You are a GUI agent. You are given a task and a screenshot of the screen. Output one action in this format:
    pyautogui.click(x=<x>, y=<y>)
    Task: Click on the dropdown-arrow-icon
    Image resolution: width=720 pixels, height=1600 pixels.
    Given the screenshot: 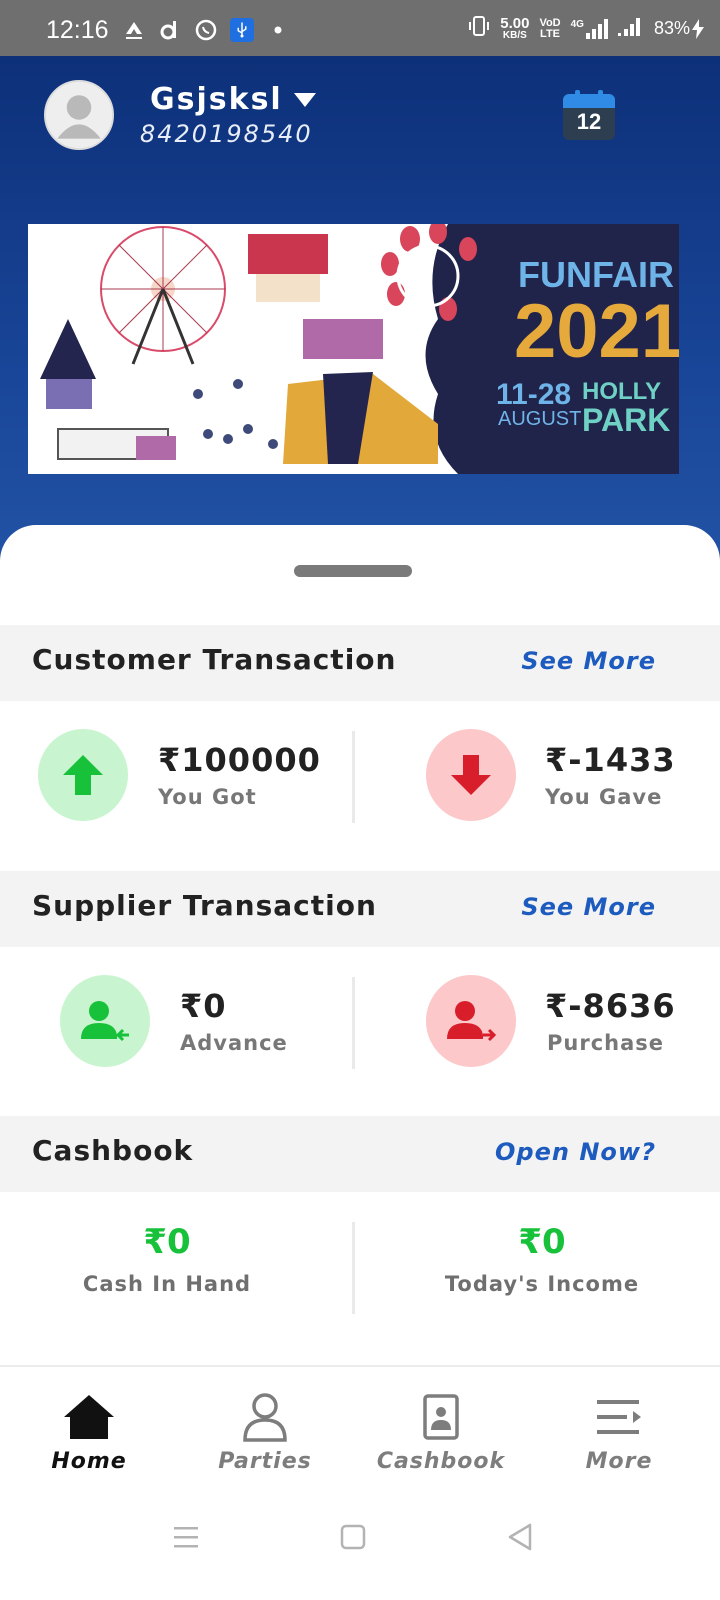 What is the action you would take?
    pyautogui.click(x=304, y=99)
    